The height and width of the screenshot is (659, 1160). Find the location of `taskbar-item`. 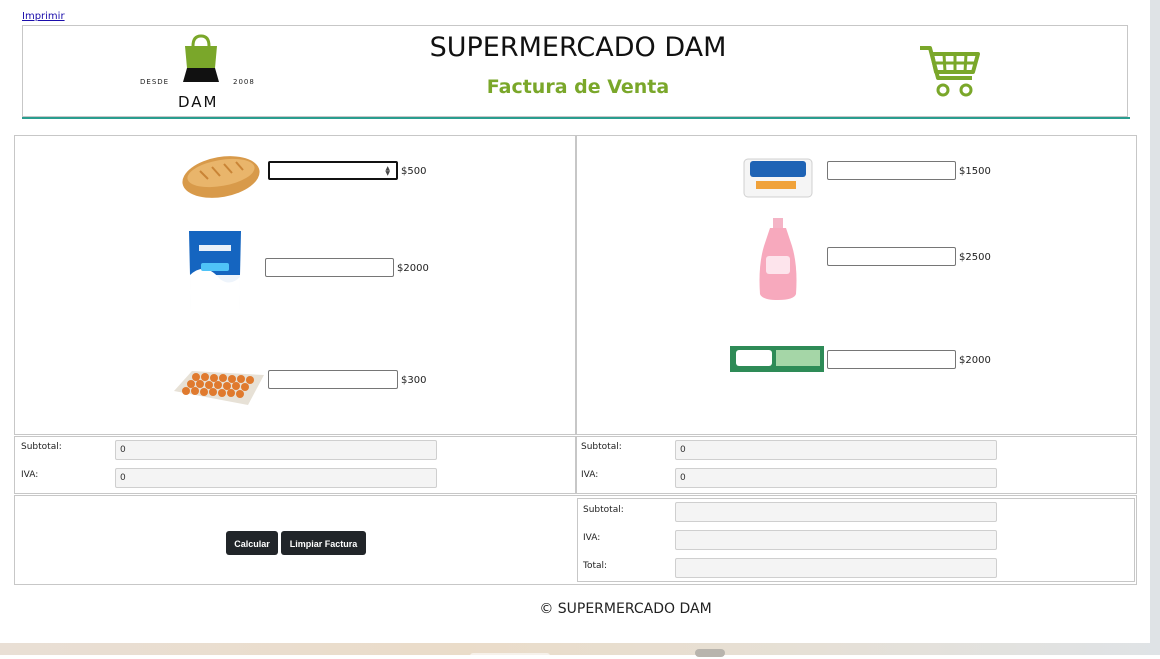

taskbar-item is located at coordinates (710, 653).